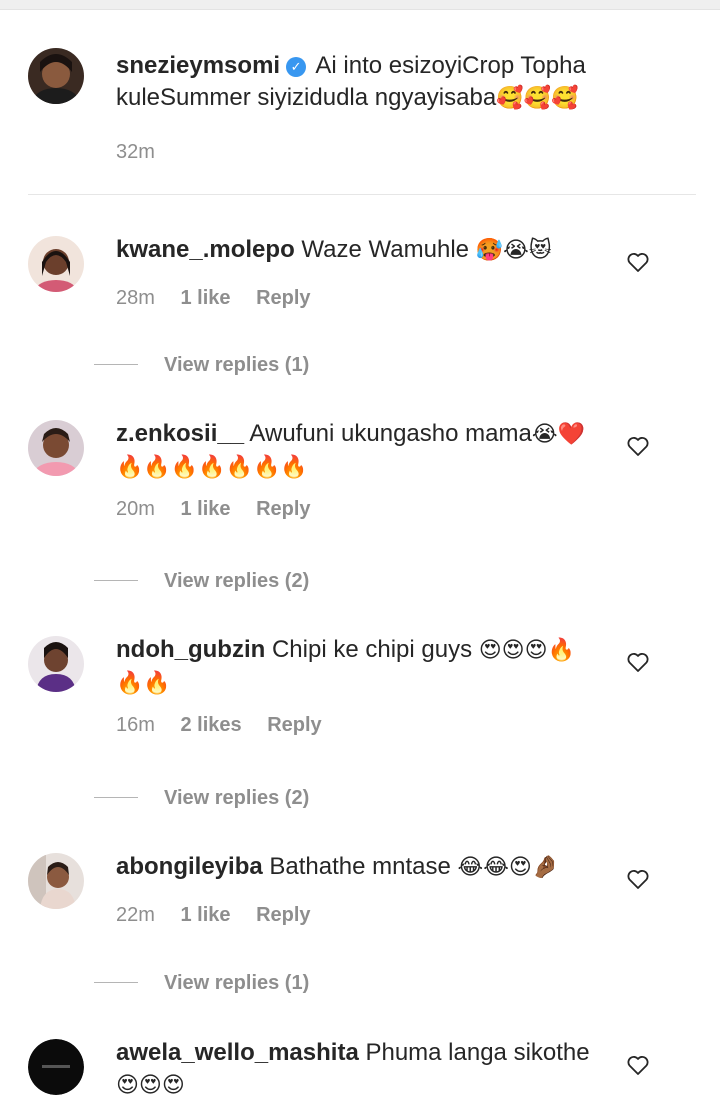  I want to click on status-strip, so click(360, 5).